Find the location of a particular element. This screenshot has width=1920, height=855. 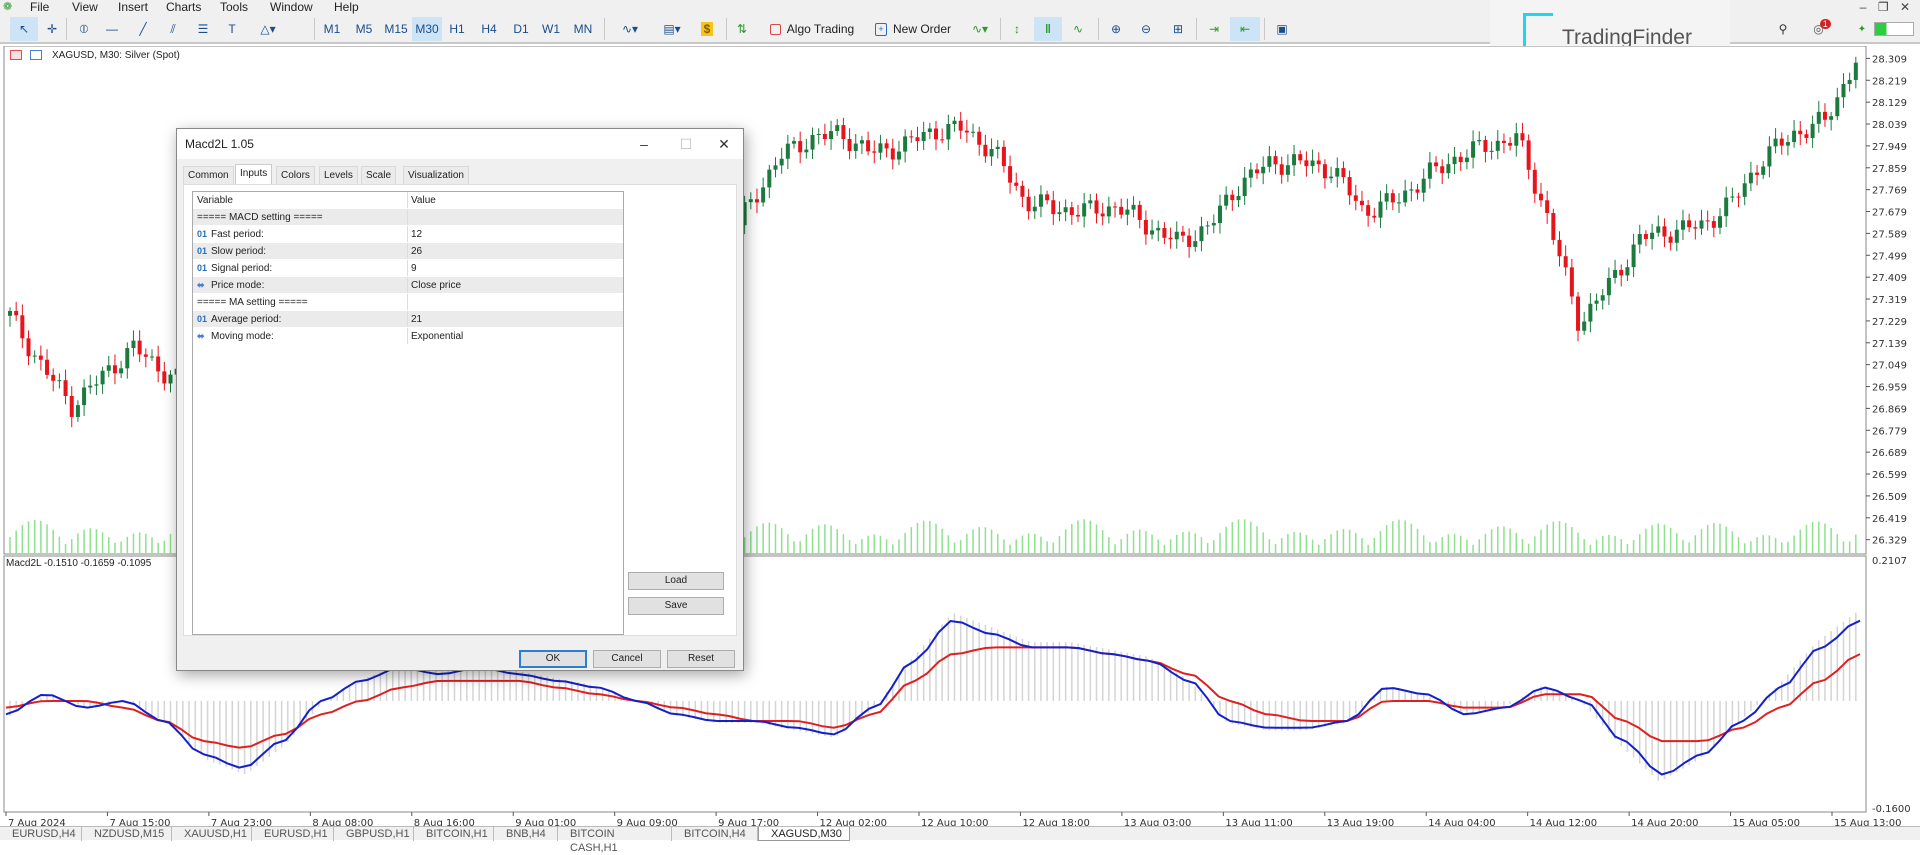

menu-view: View is located at coordinates (85, 7).